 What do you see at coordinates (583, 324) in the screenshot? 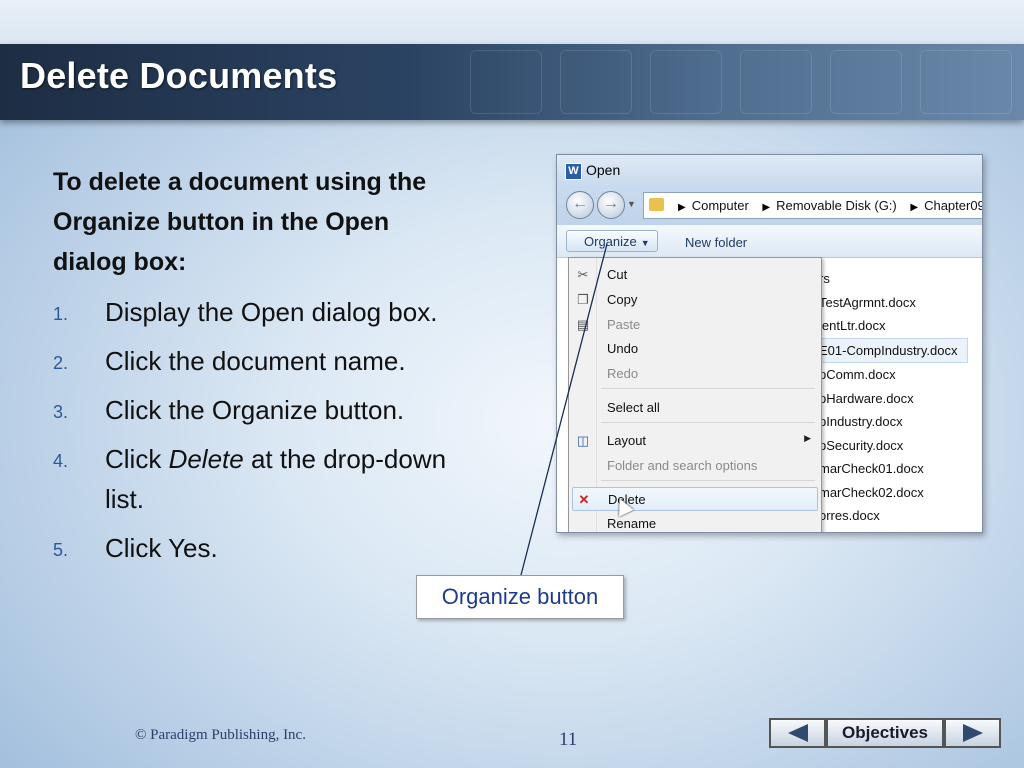
I see `paste-icon: ▤` at bounding box center [583, 324].